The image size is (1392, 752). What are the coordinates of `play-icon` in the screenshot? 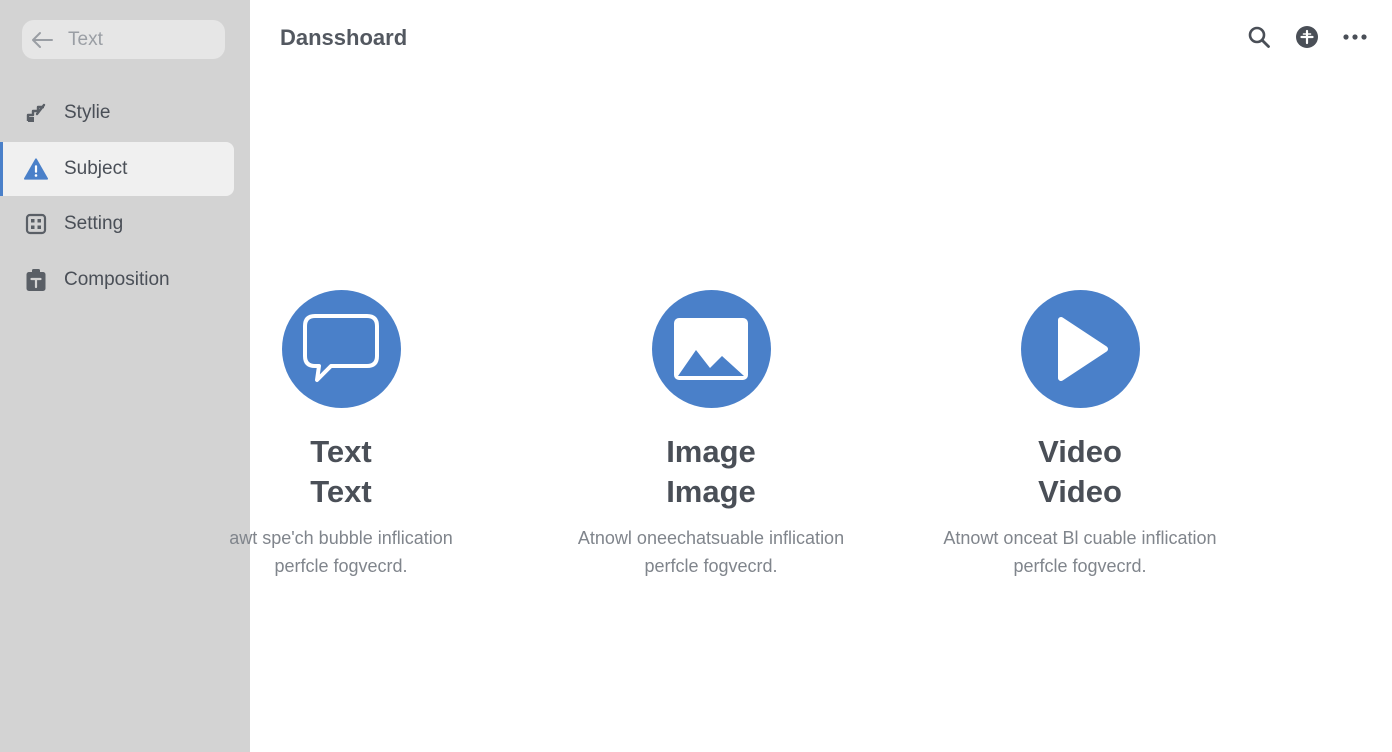 It's located at (1080, 349).